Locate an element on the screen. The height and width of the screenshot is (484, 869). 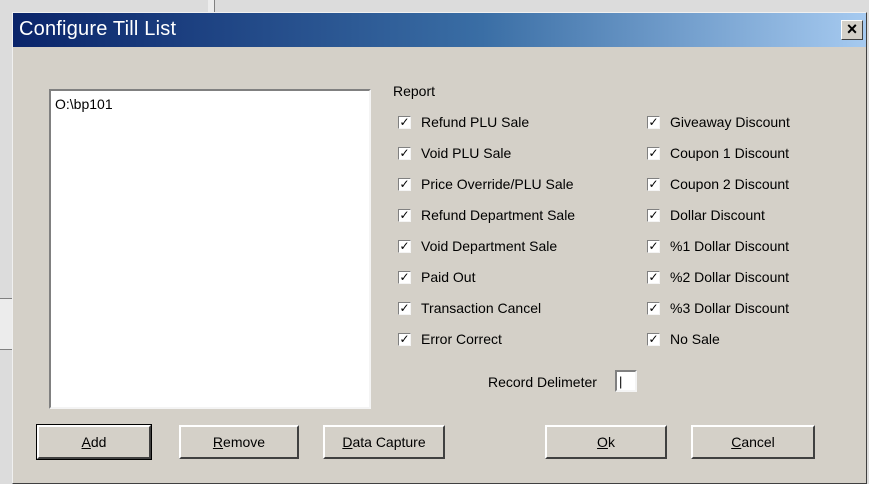
report-checkbox-row: ✓ Refund Department Sale is located at coordinates (486, 215).